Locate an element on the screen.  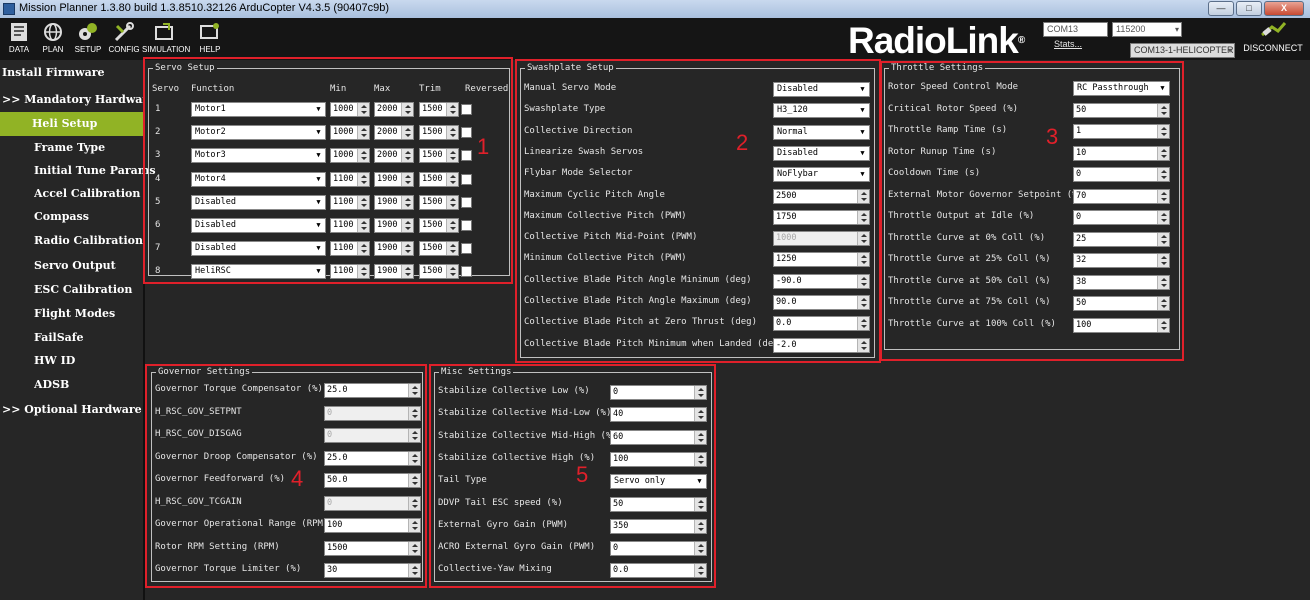
annotation-number-4: 4 is located at coordinates (297, 478).